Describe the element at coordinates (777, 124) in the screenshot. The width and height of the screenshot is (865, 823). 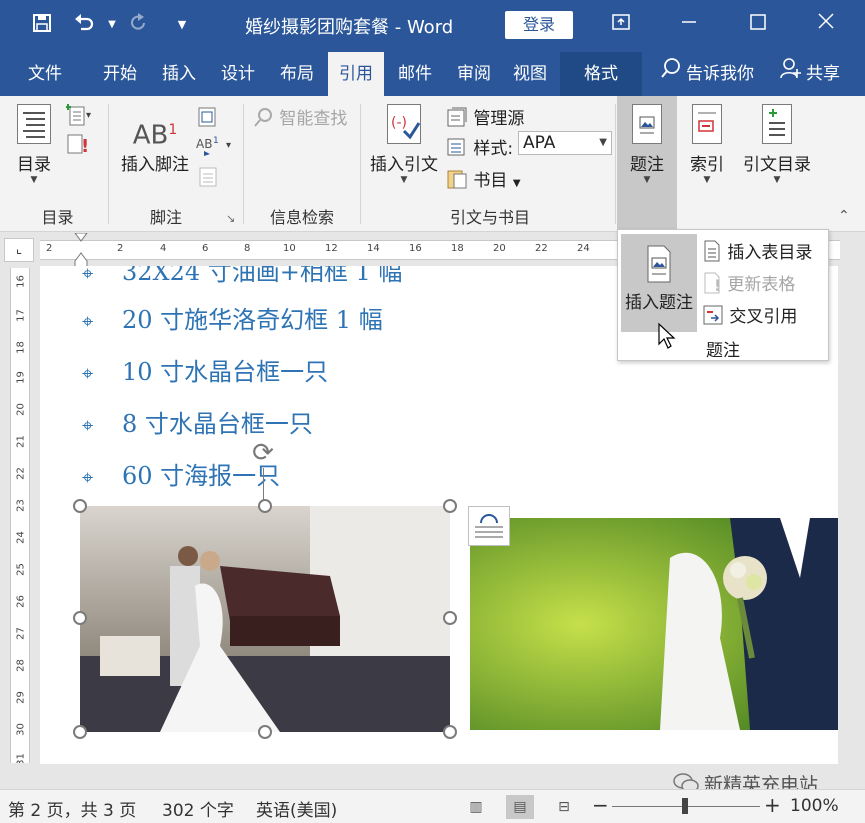
I see `table-of-authorities-icon` at that location.